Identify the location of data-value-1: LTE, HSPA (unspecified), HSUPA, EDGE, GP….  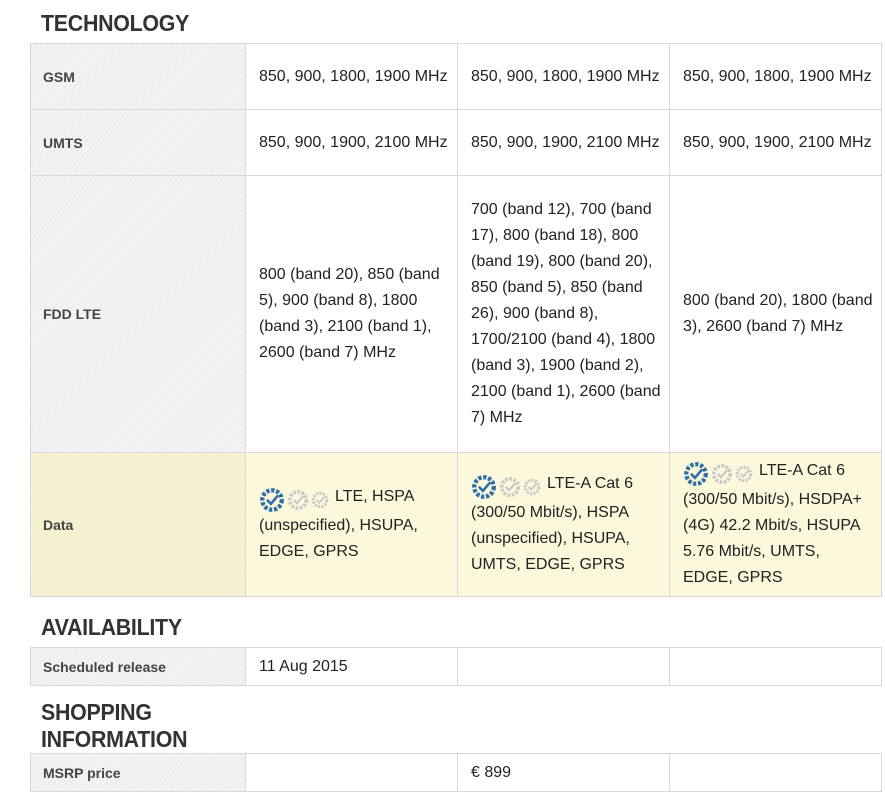
(351, 524).